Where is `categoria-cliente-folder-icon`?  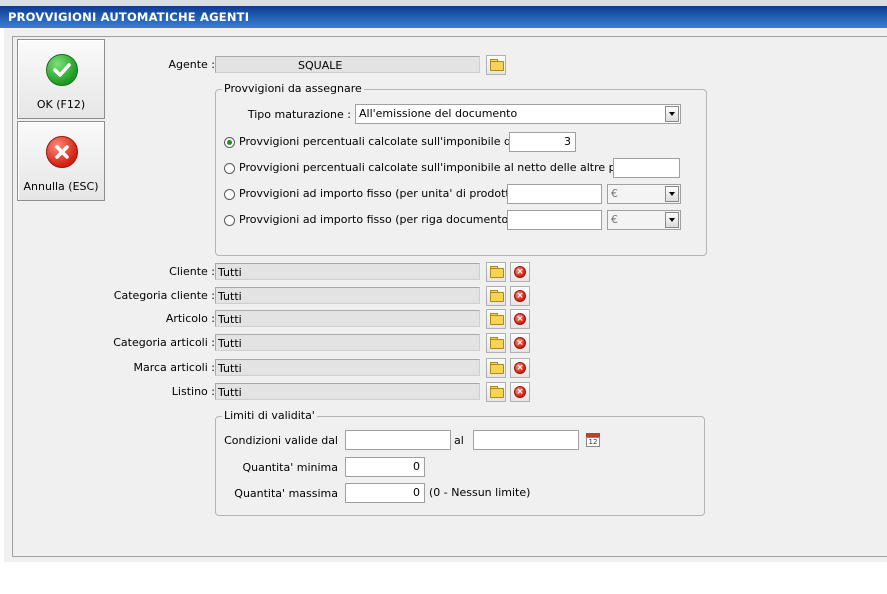
categoria-cliente-folder-icon is located at coordinates (496, 296).